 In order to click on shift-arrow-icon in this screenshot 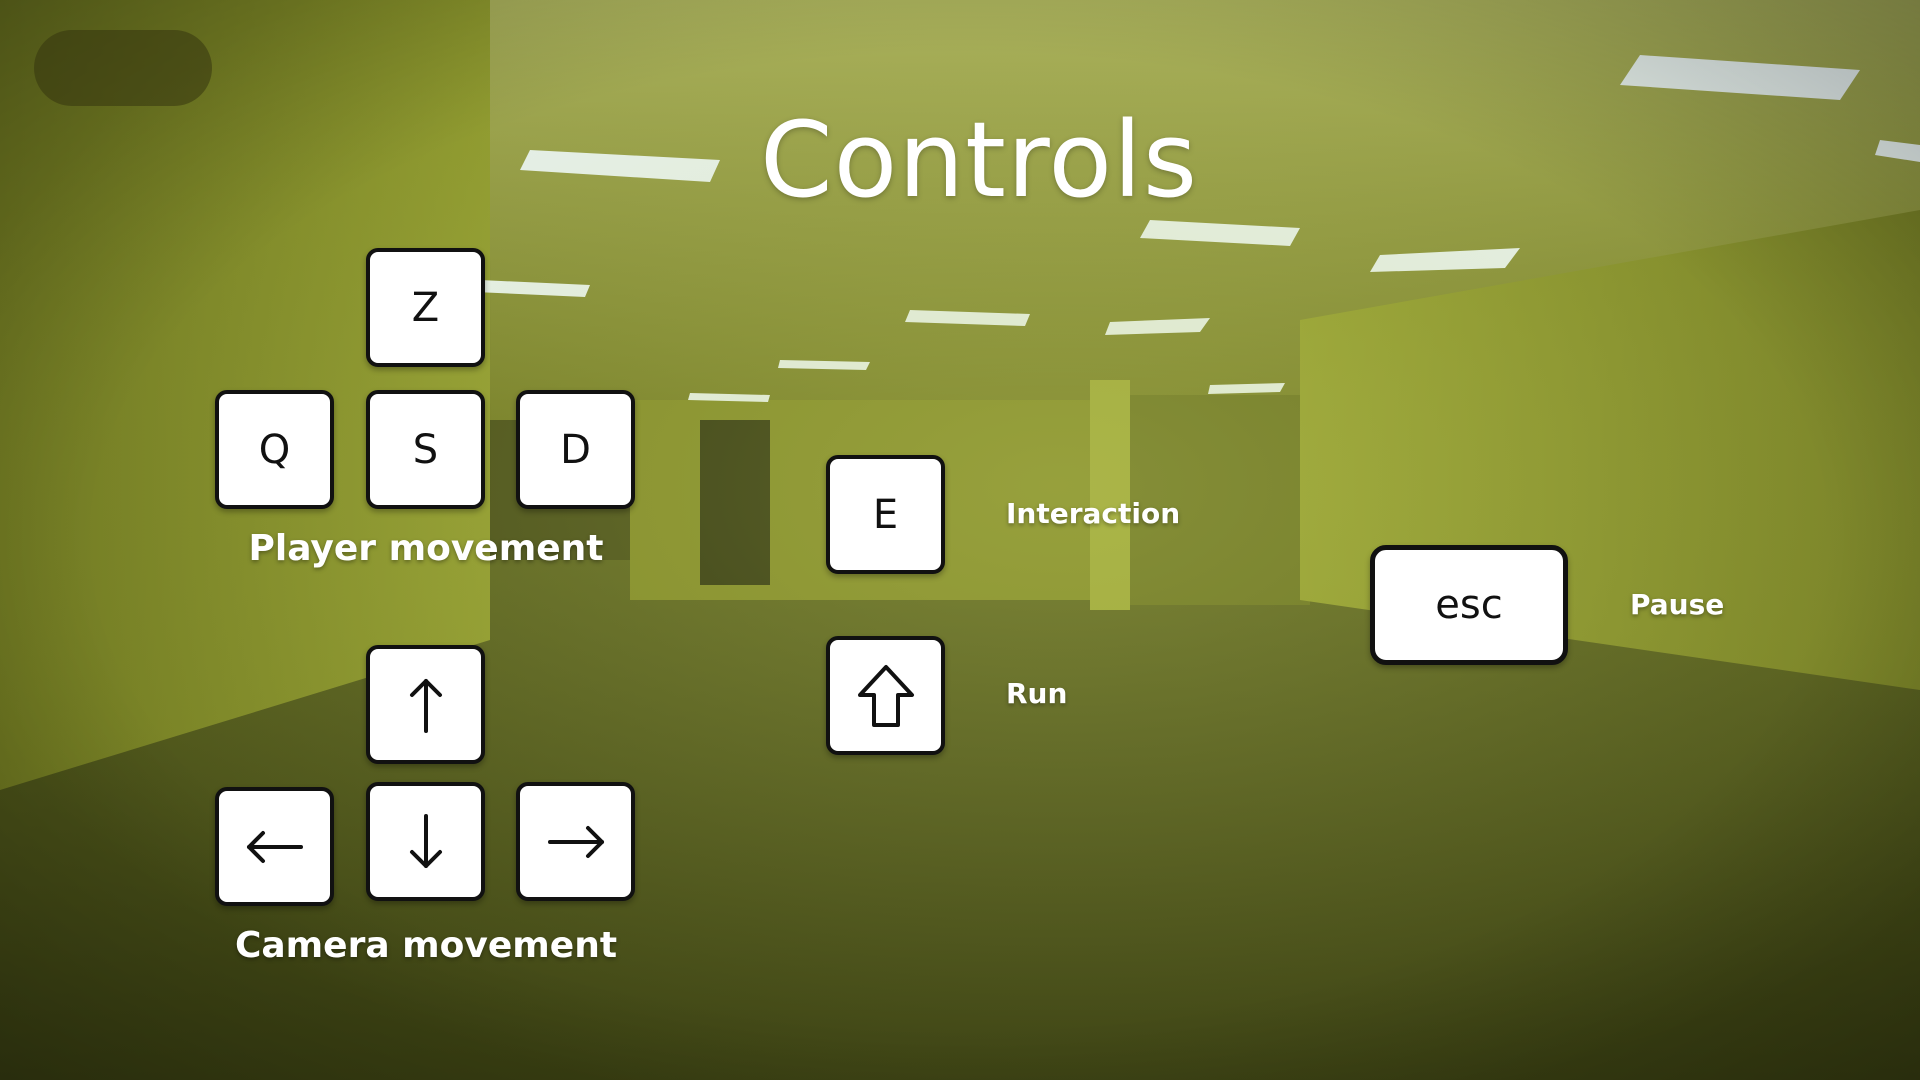, I will do `click(885, 695)`.